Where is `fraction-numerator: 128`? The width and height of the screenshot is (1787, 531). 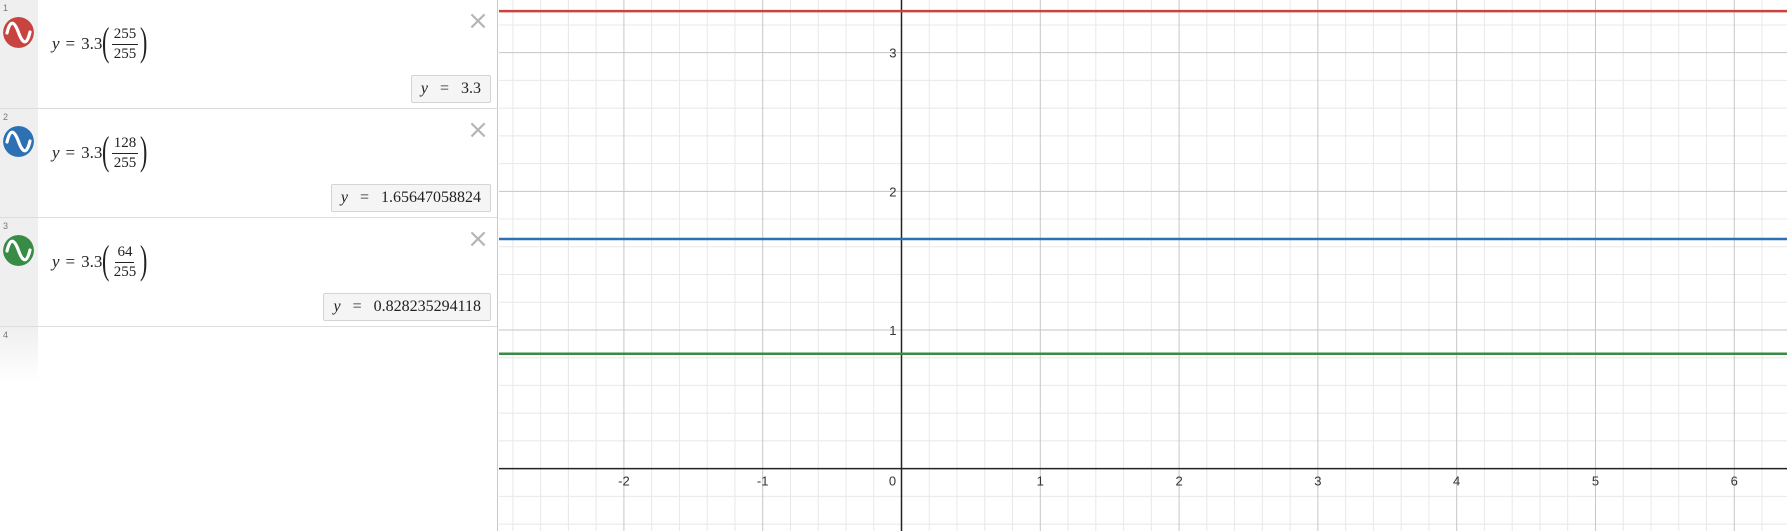 fraction-numerator: 128 is located at coordinates (125, 144).